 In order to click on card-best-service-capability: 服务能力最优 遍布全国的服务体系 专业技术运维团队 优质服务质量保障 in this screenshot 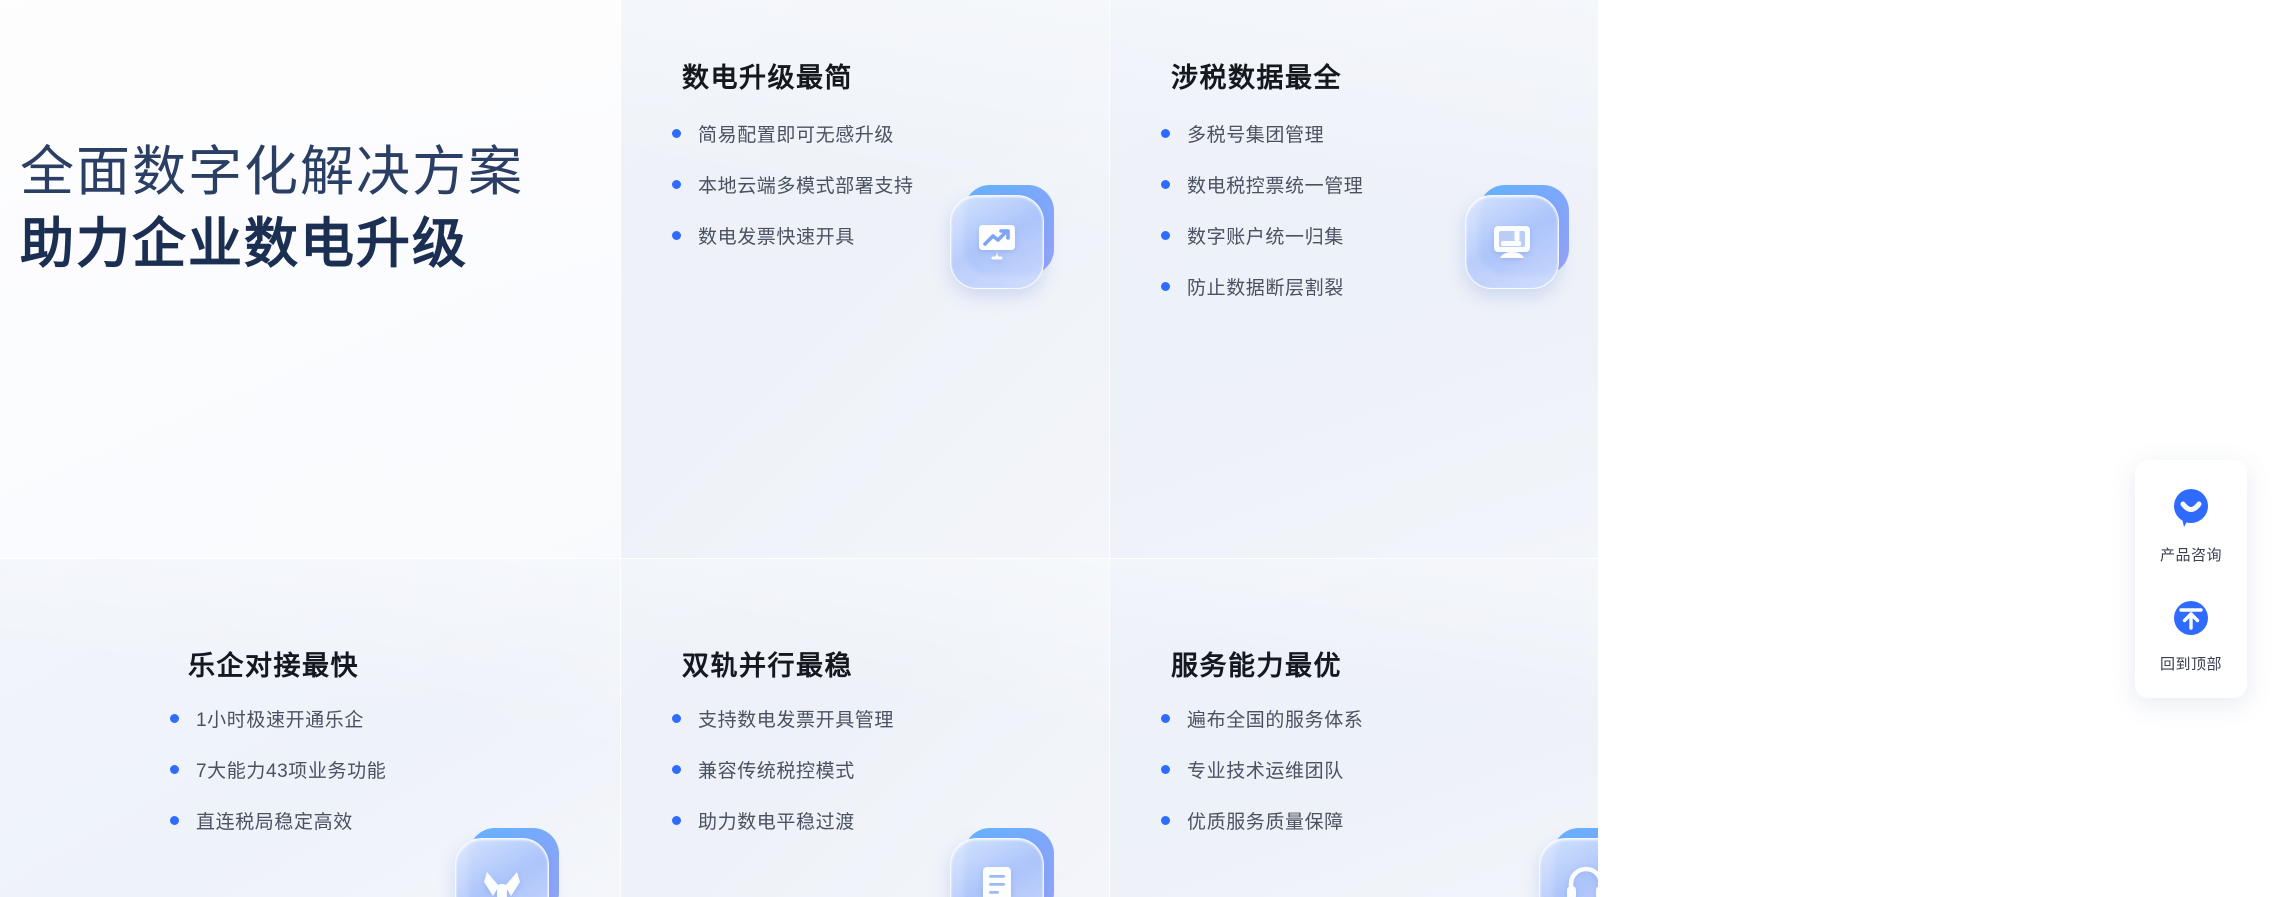, I will do `click(1353, 727)`.